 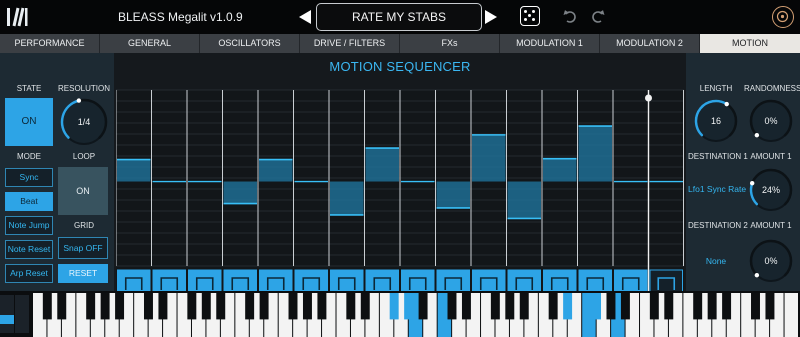 I want to click on bleass-logo-icon, so click(x=17, y=17).